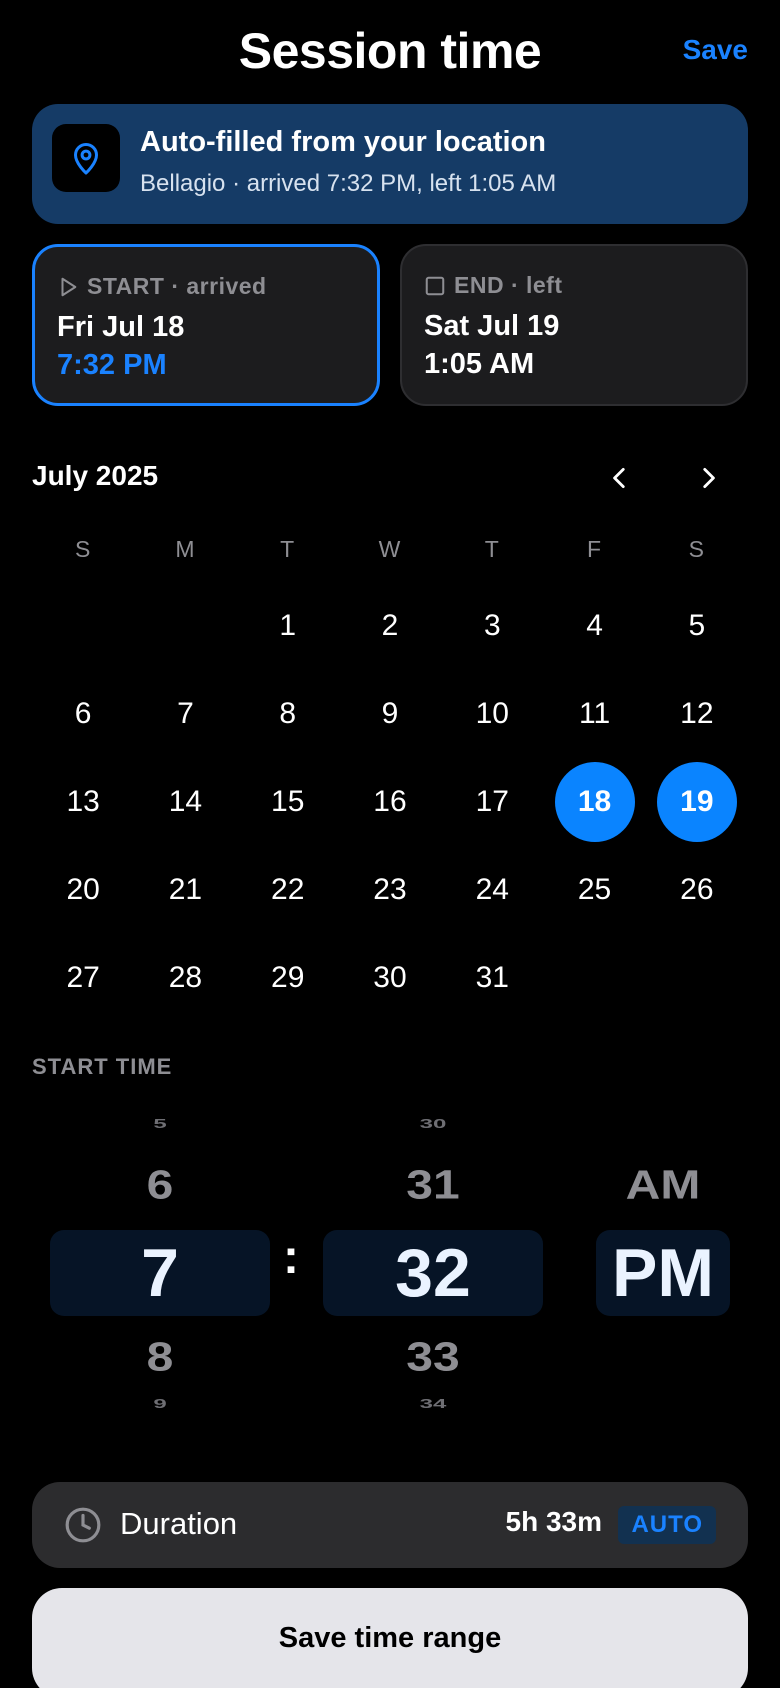 The width and height of the screenshot is (780, 1688). What do you see at coordinates (479, 364) in the screenshot?
I see `end-card-time: 1:05 AM` at bounding box center [479, 364].